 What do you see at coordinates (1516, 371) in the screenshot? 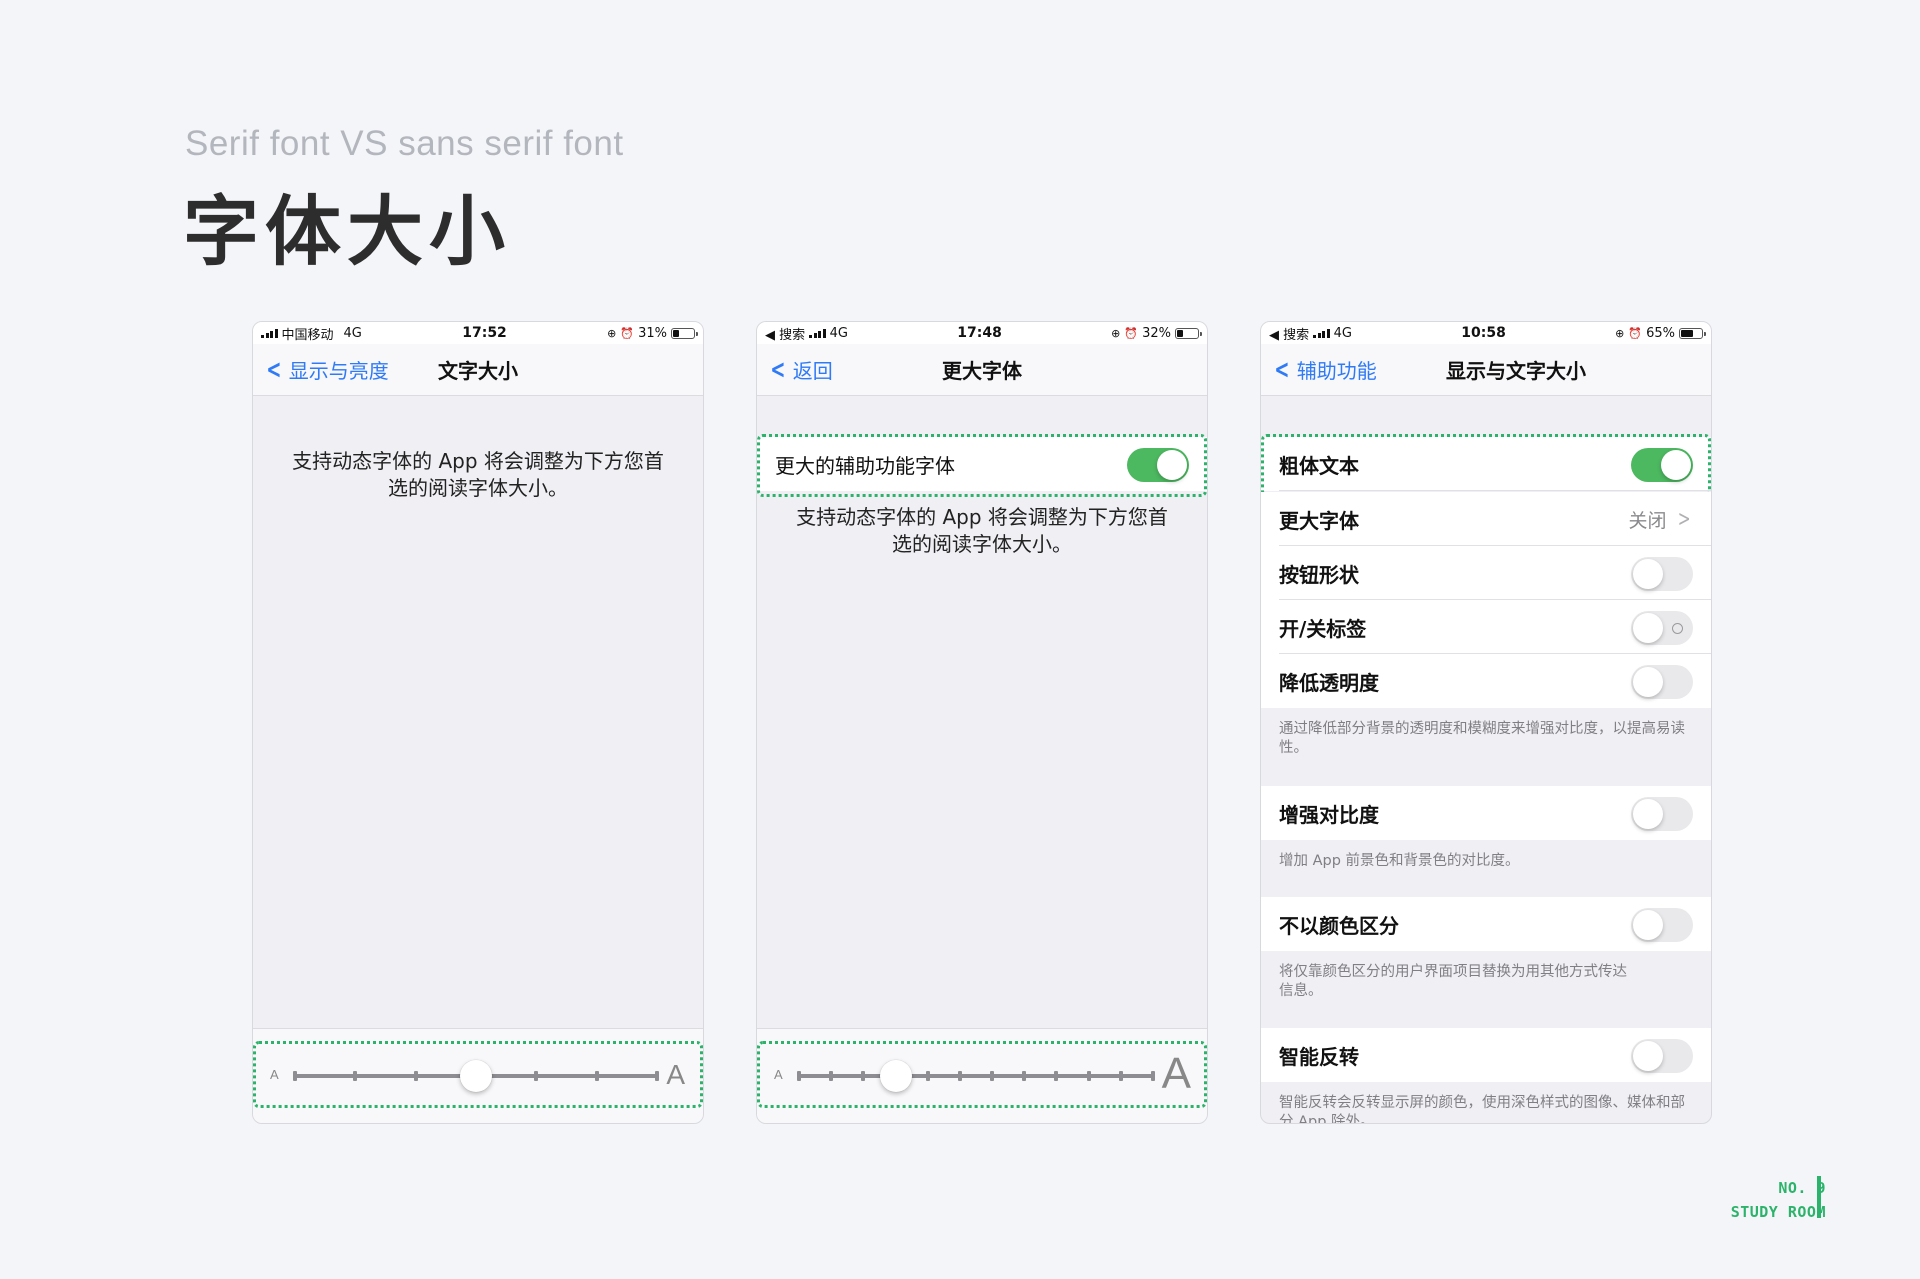
I see `nav-title: 显示与文字大小` at bounding box center [1516, 371].